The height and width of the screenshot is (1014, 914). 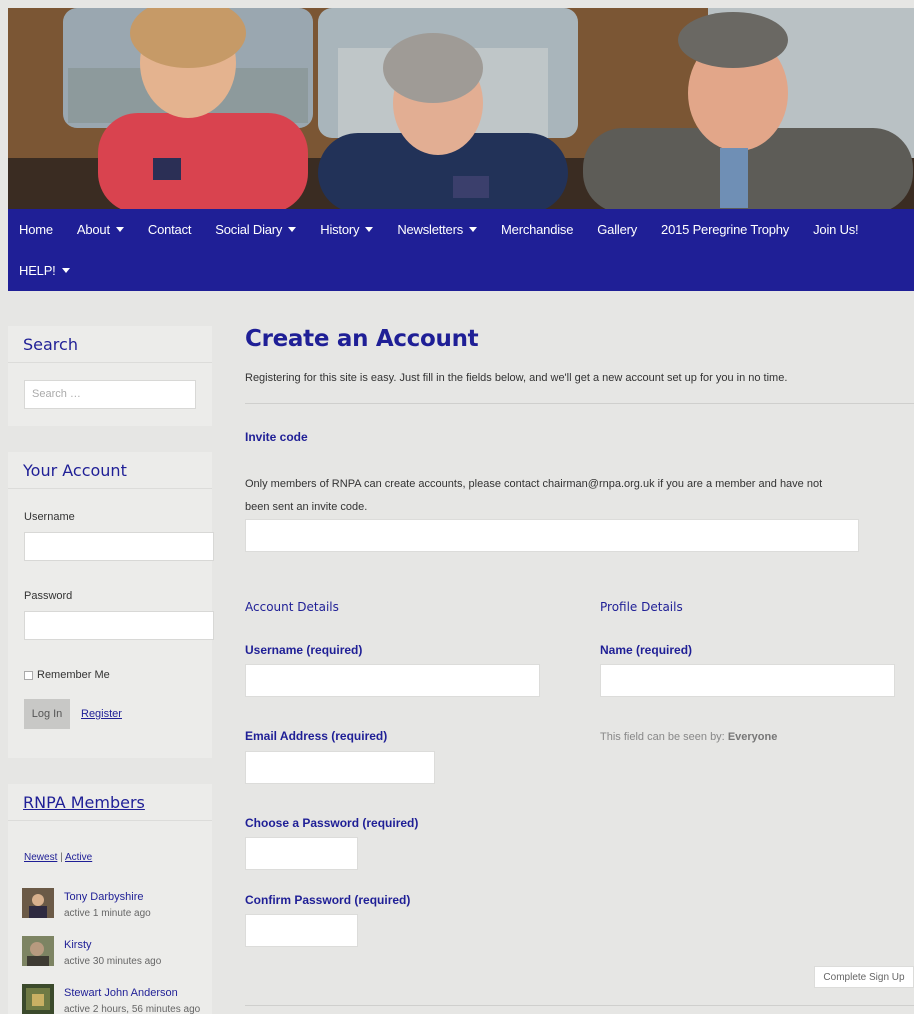 I want to click on username-required-label: Username (required), so click(x=304, y=650).